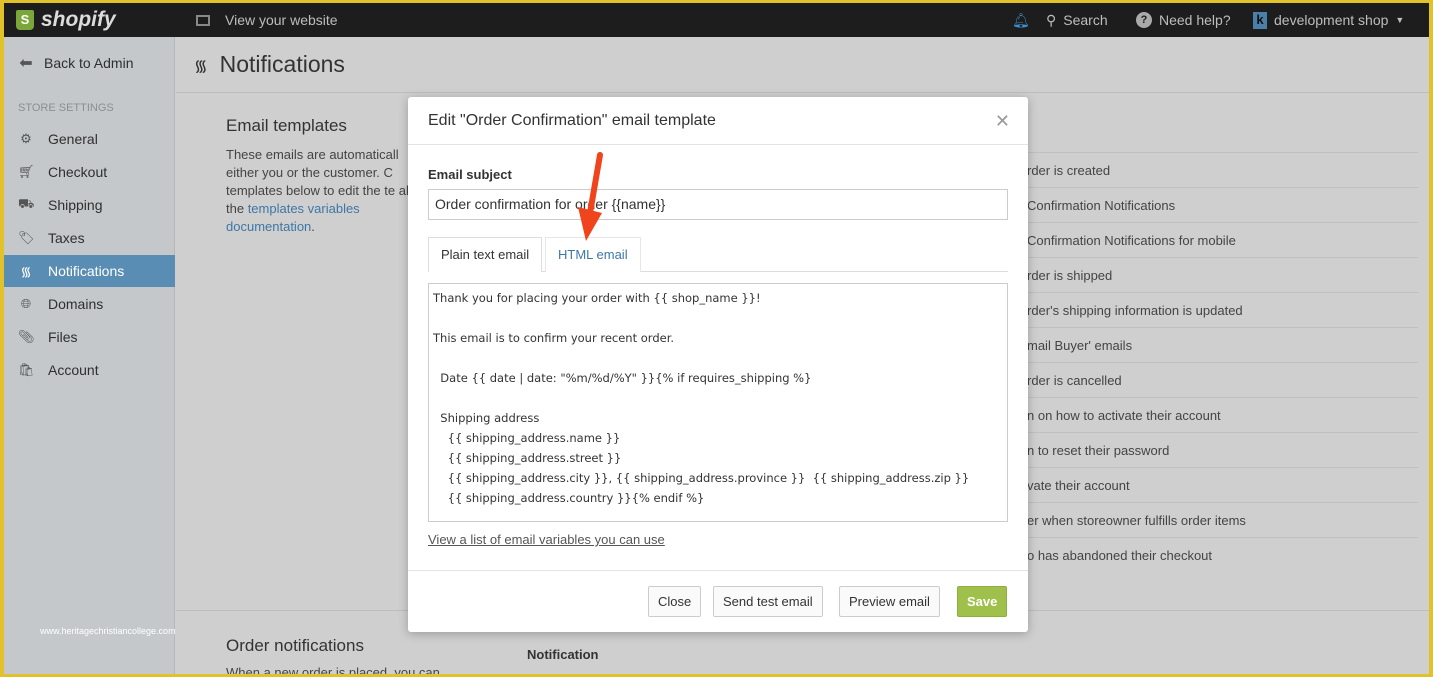  Describe the element at coordinates (295, 645) in the screenshot. I see `order-notifications-title: Order notifications` at that location.